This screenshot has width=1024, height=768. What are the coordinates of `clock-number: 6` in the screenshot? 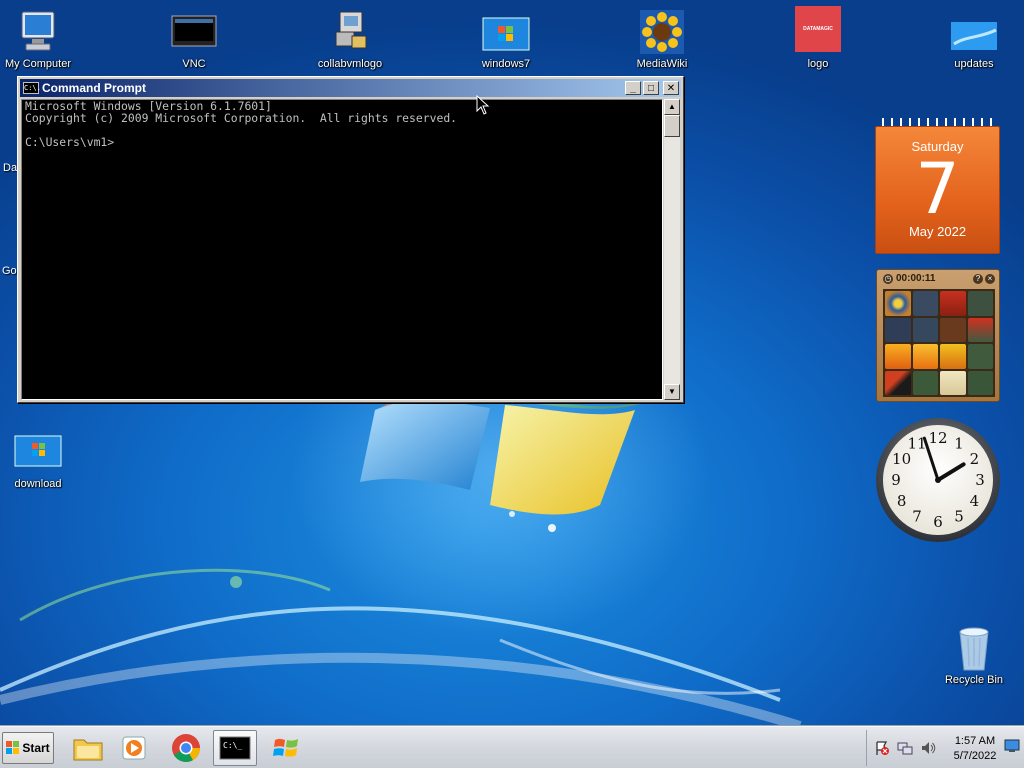 It's located at (938, 522).